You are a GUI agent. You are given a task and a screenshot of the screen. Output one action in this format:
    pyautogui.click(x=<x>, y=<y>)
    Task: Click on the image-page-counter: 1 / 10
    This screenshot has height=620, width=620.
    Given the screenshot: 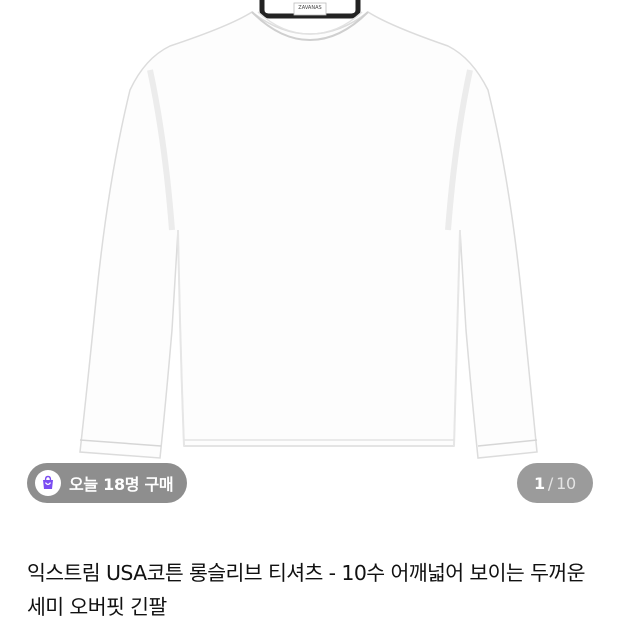 What is the action you would take?
    pyautogui.click(x=555, y=483)
    